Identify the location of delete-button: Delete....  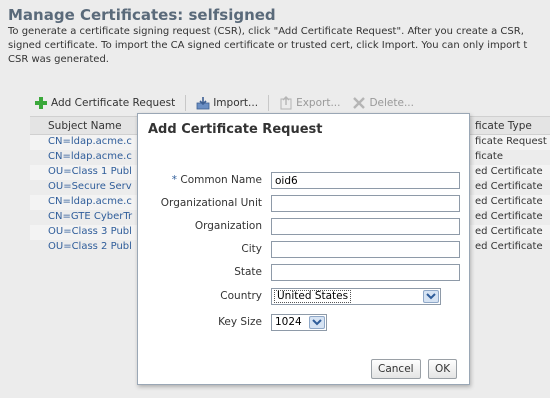
(383, 103).